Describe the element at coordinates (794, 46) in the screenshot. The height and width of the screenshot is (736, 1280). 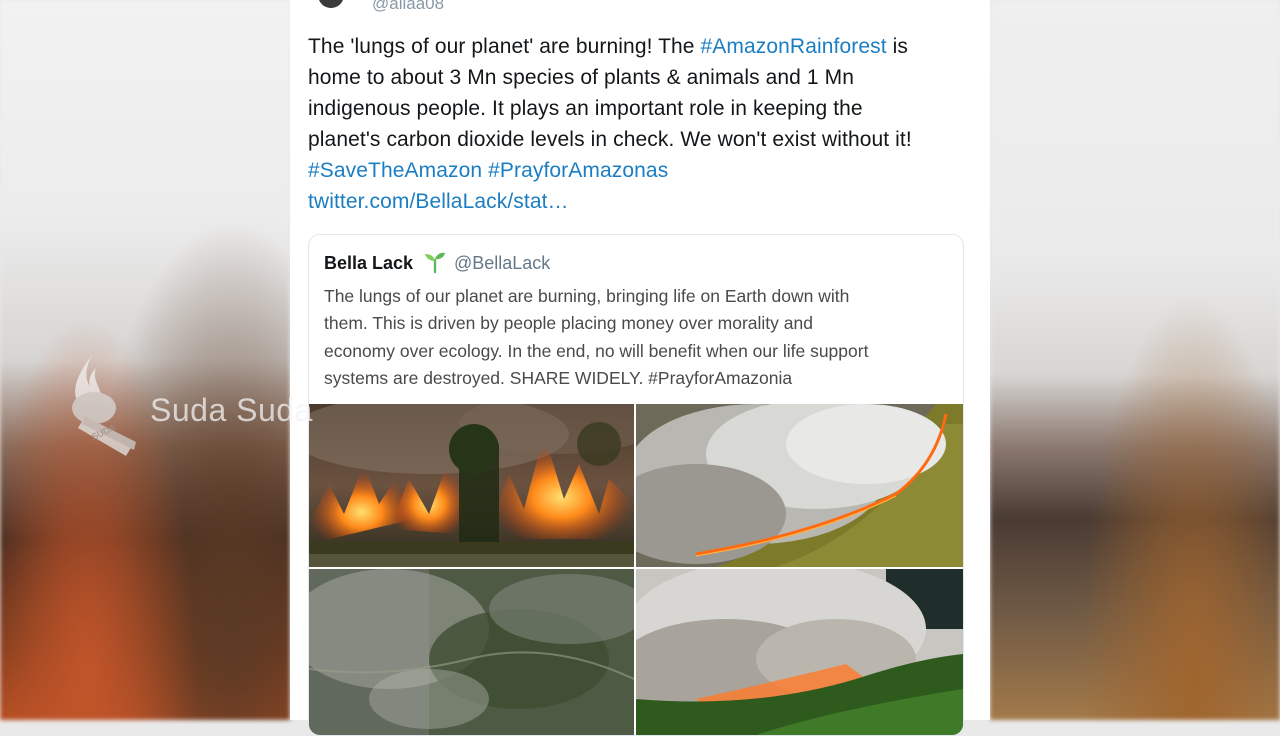
I see `hashtag-amazon-rainforest-link: #AmazonRainforest` at that location.